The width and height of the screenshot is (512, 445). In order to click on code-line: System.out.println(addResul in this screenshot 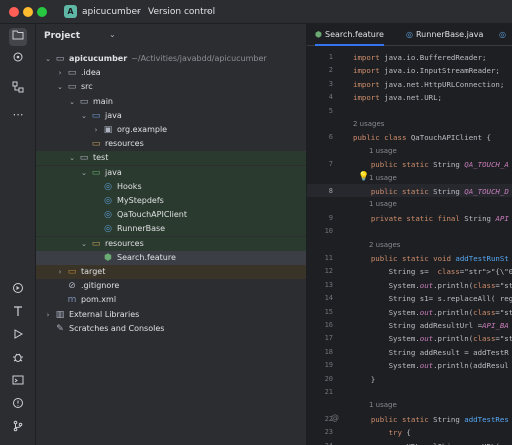, I will do `click(431, 366)`.